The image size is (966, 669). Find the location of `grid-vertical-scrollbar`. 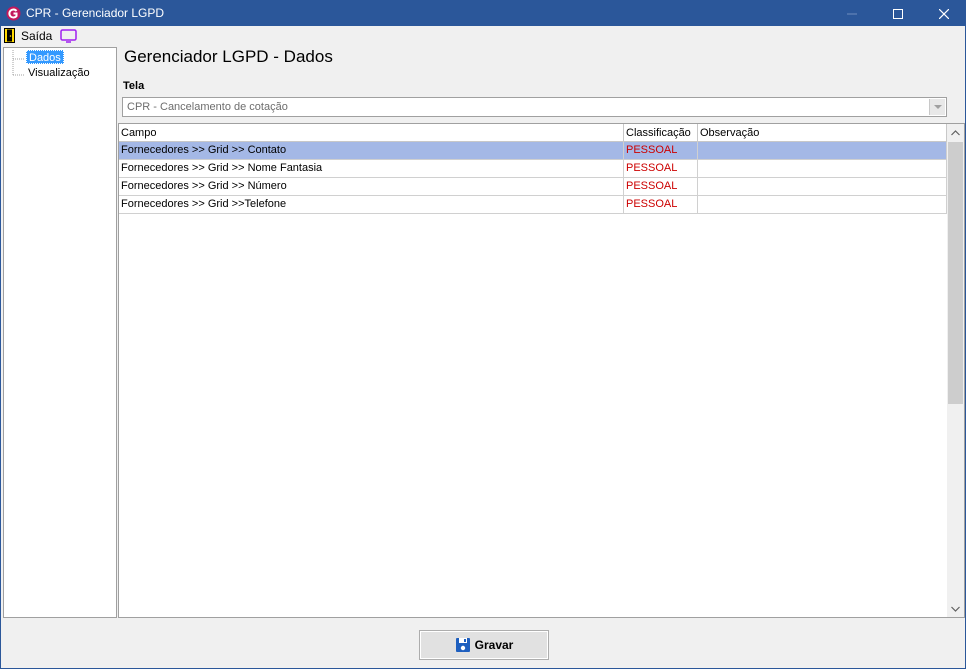

grid-vertical-scrollbar is located at coordinates (955, 370).